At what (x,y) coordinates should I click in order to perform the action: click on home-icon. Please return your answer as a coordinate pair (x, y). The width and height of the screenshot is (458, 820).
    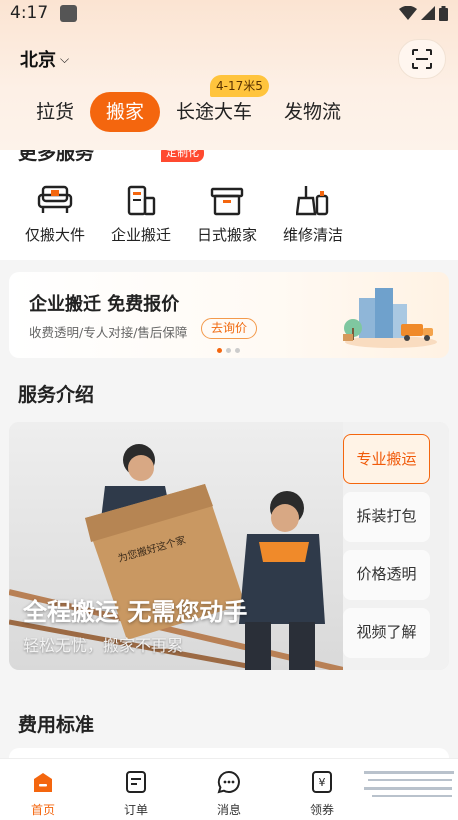
    Looking at the image, I should click on (43, 782).